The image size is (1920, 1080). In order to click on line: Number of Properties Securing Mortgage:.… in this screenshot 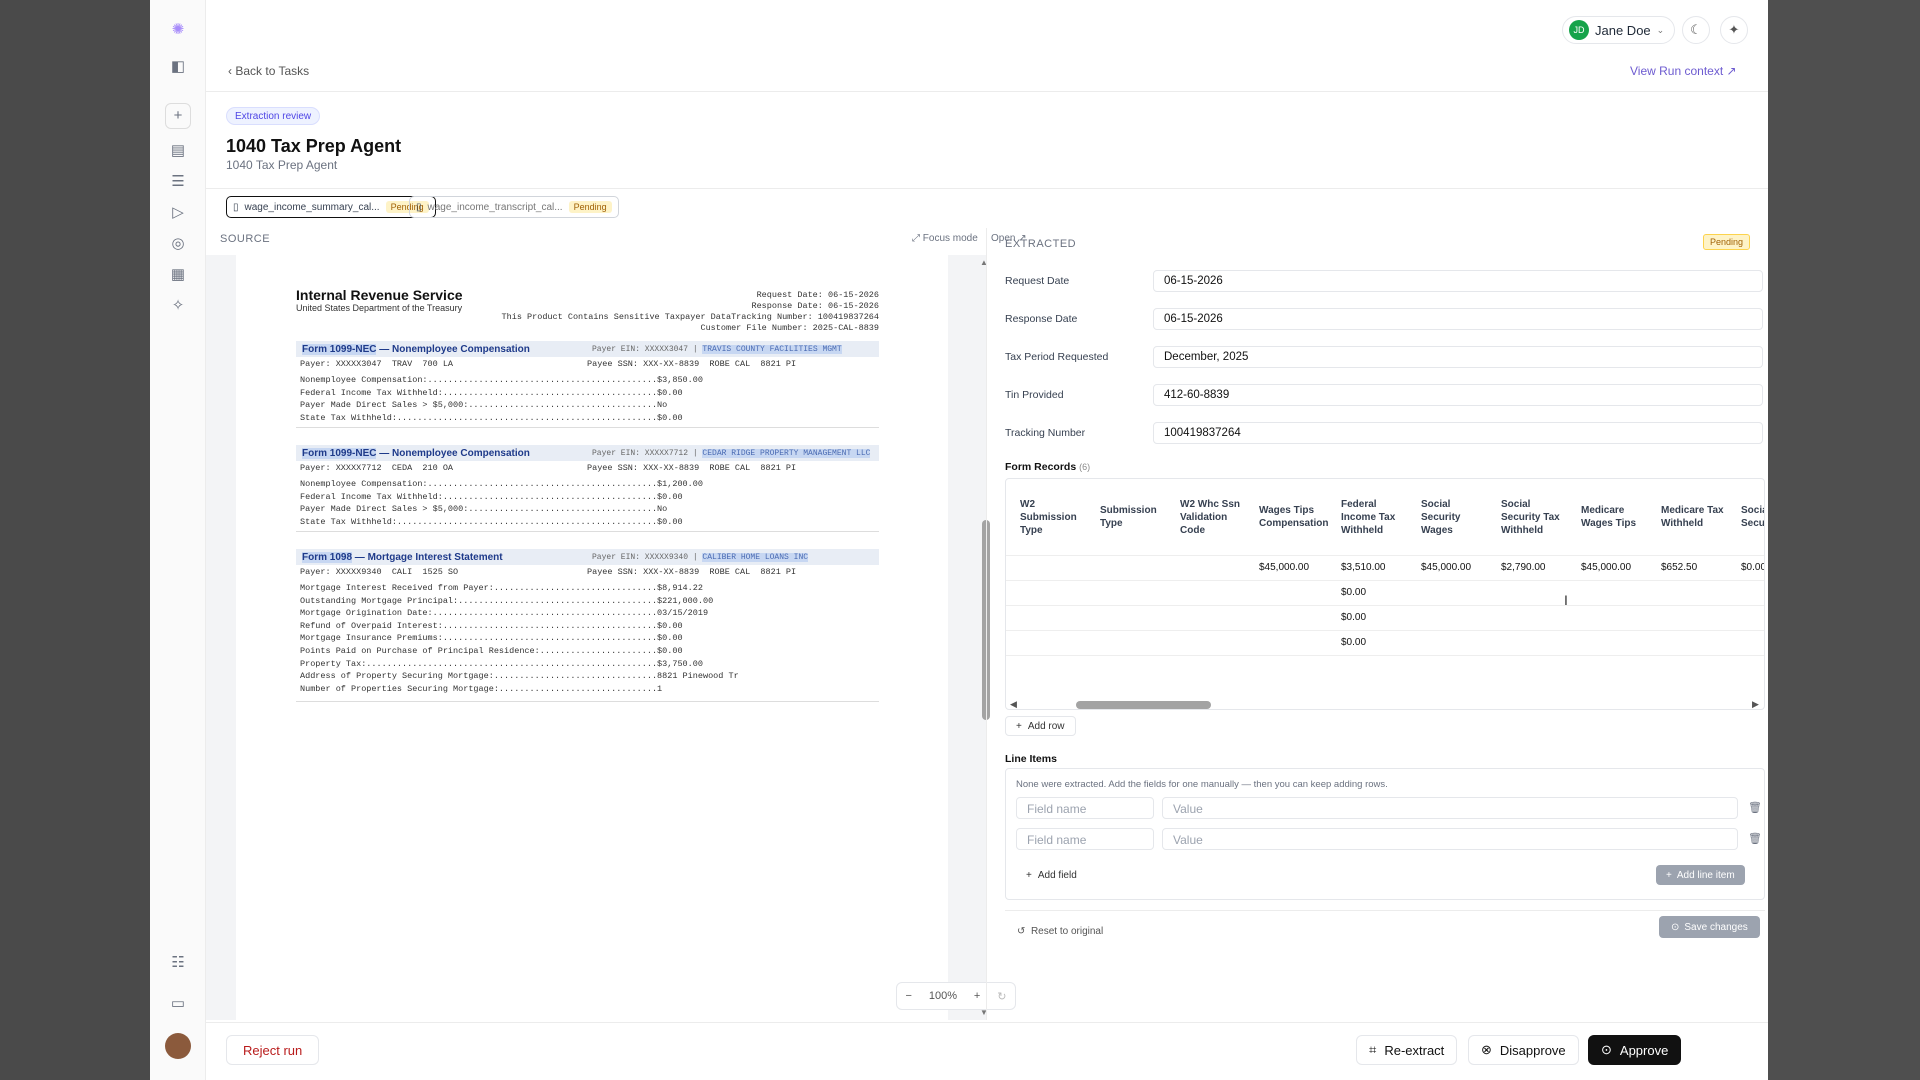, I will do `click(481, 688)`.